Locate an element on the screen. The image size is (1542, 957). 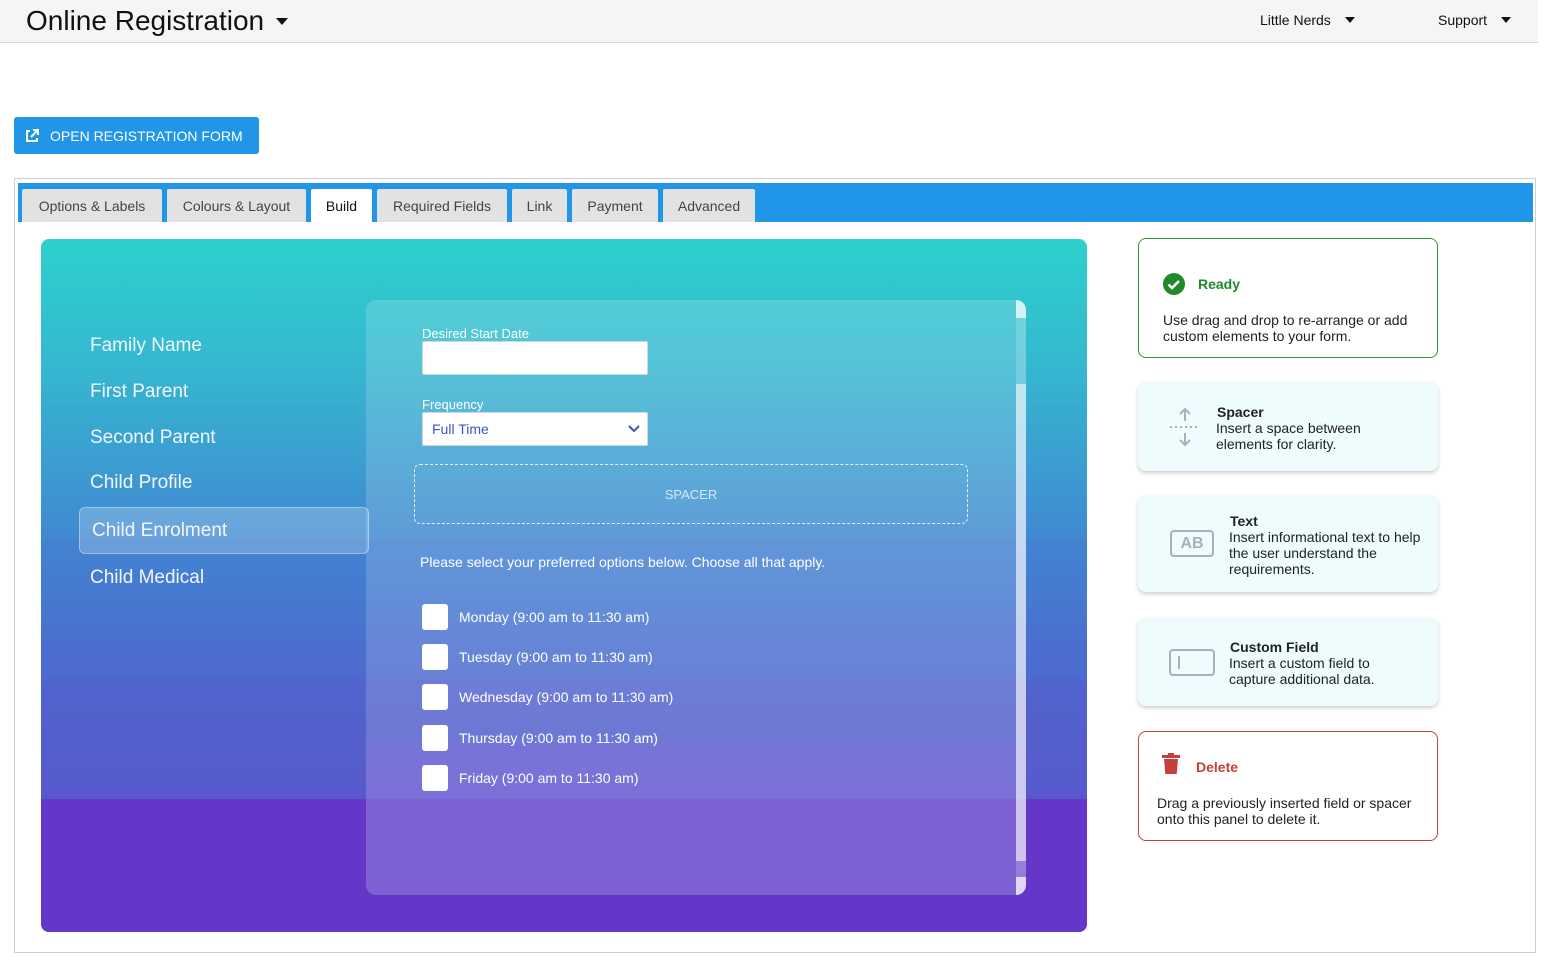
option-label: Monday (9:00 am to 11:30 am) is located at coordinates (554, 617).